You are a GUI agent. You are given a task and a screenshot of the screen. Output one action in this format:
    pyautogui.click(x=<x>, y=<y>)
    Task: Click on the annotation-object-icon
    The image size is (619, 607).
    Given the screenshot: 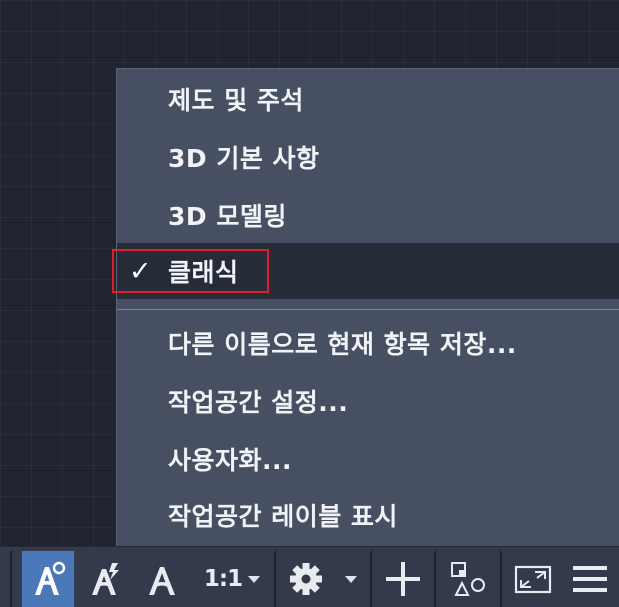 What is the action you would take?
    pyautogui.click(x=162, y=581)
    